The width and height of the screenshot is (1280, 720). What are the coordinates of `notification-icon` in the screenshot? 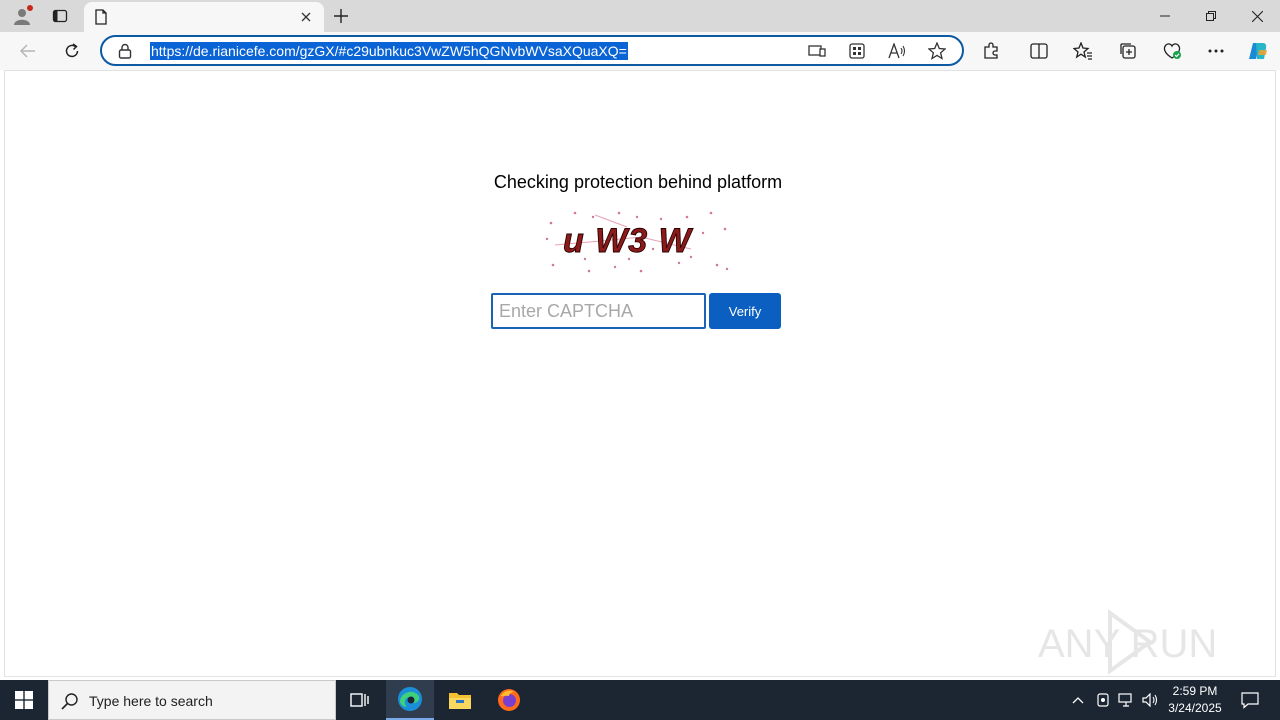 It's located at (1250, 700).